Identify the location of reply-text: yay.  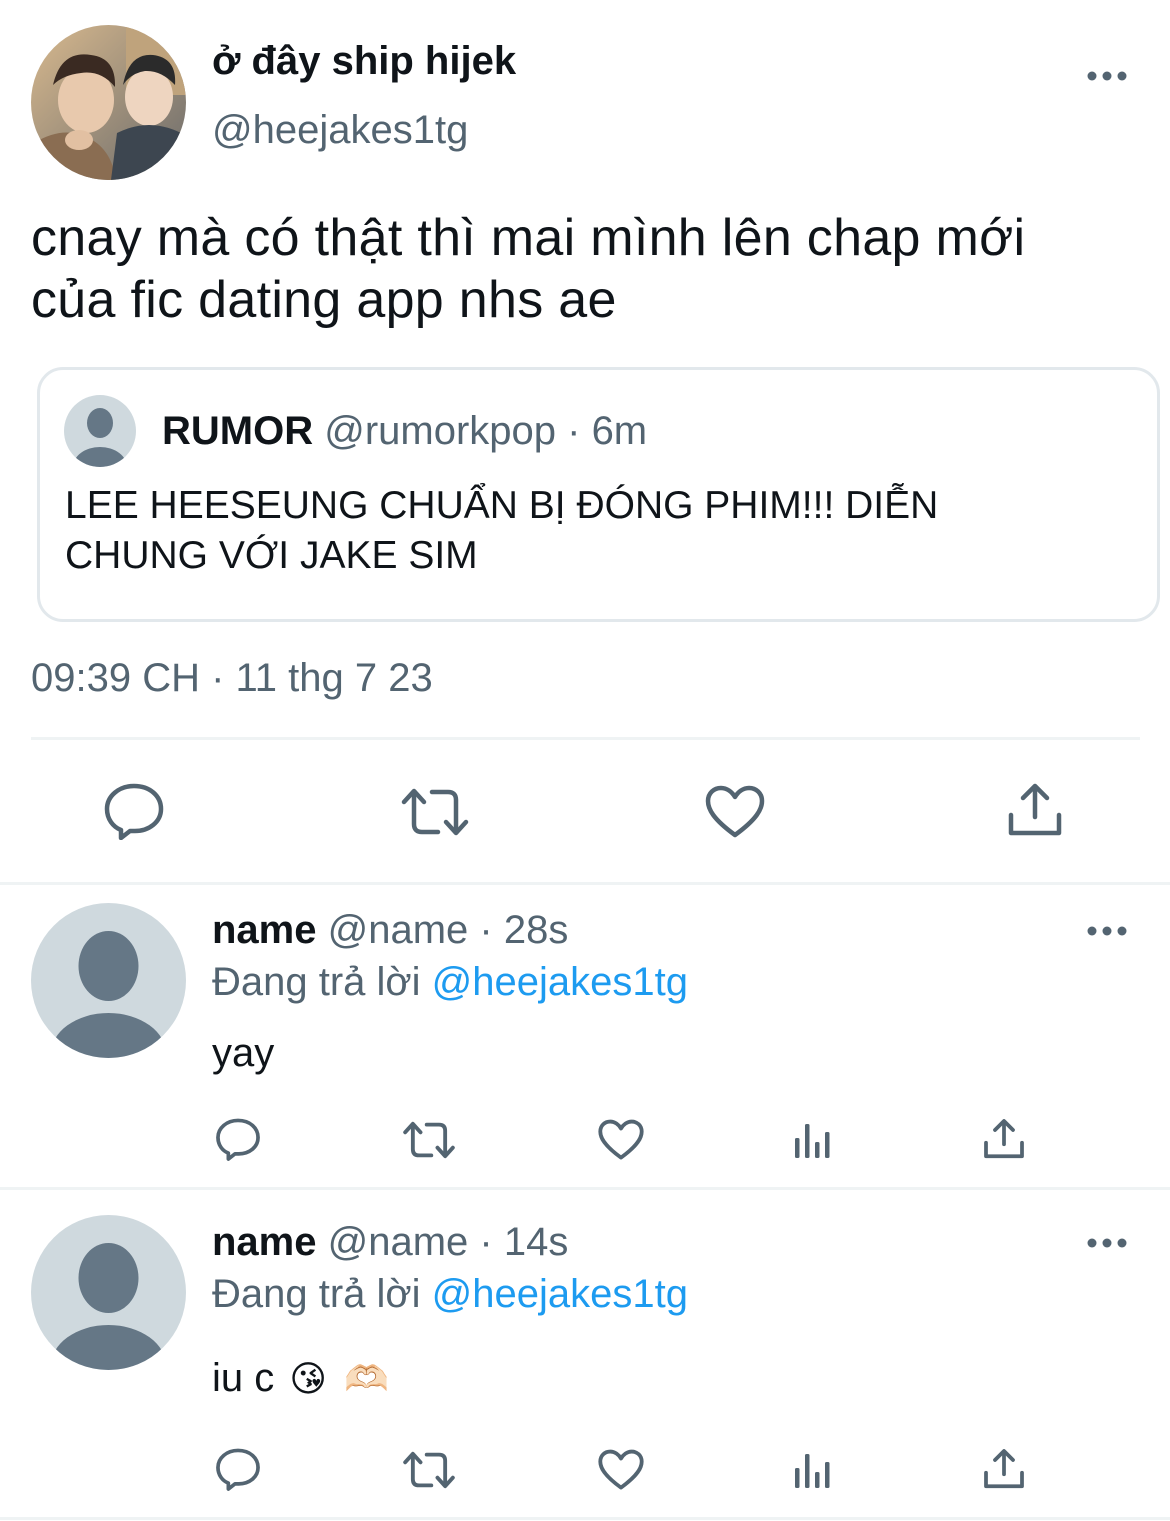
(243, 1053).